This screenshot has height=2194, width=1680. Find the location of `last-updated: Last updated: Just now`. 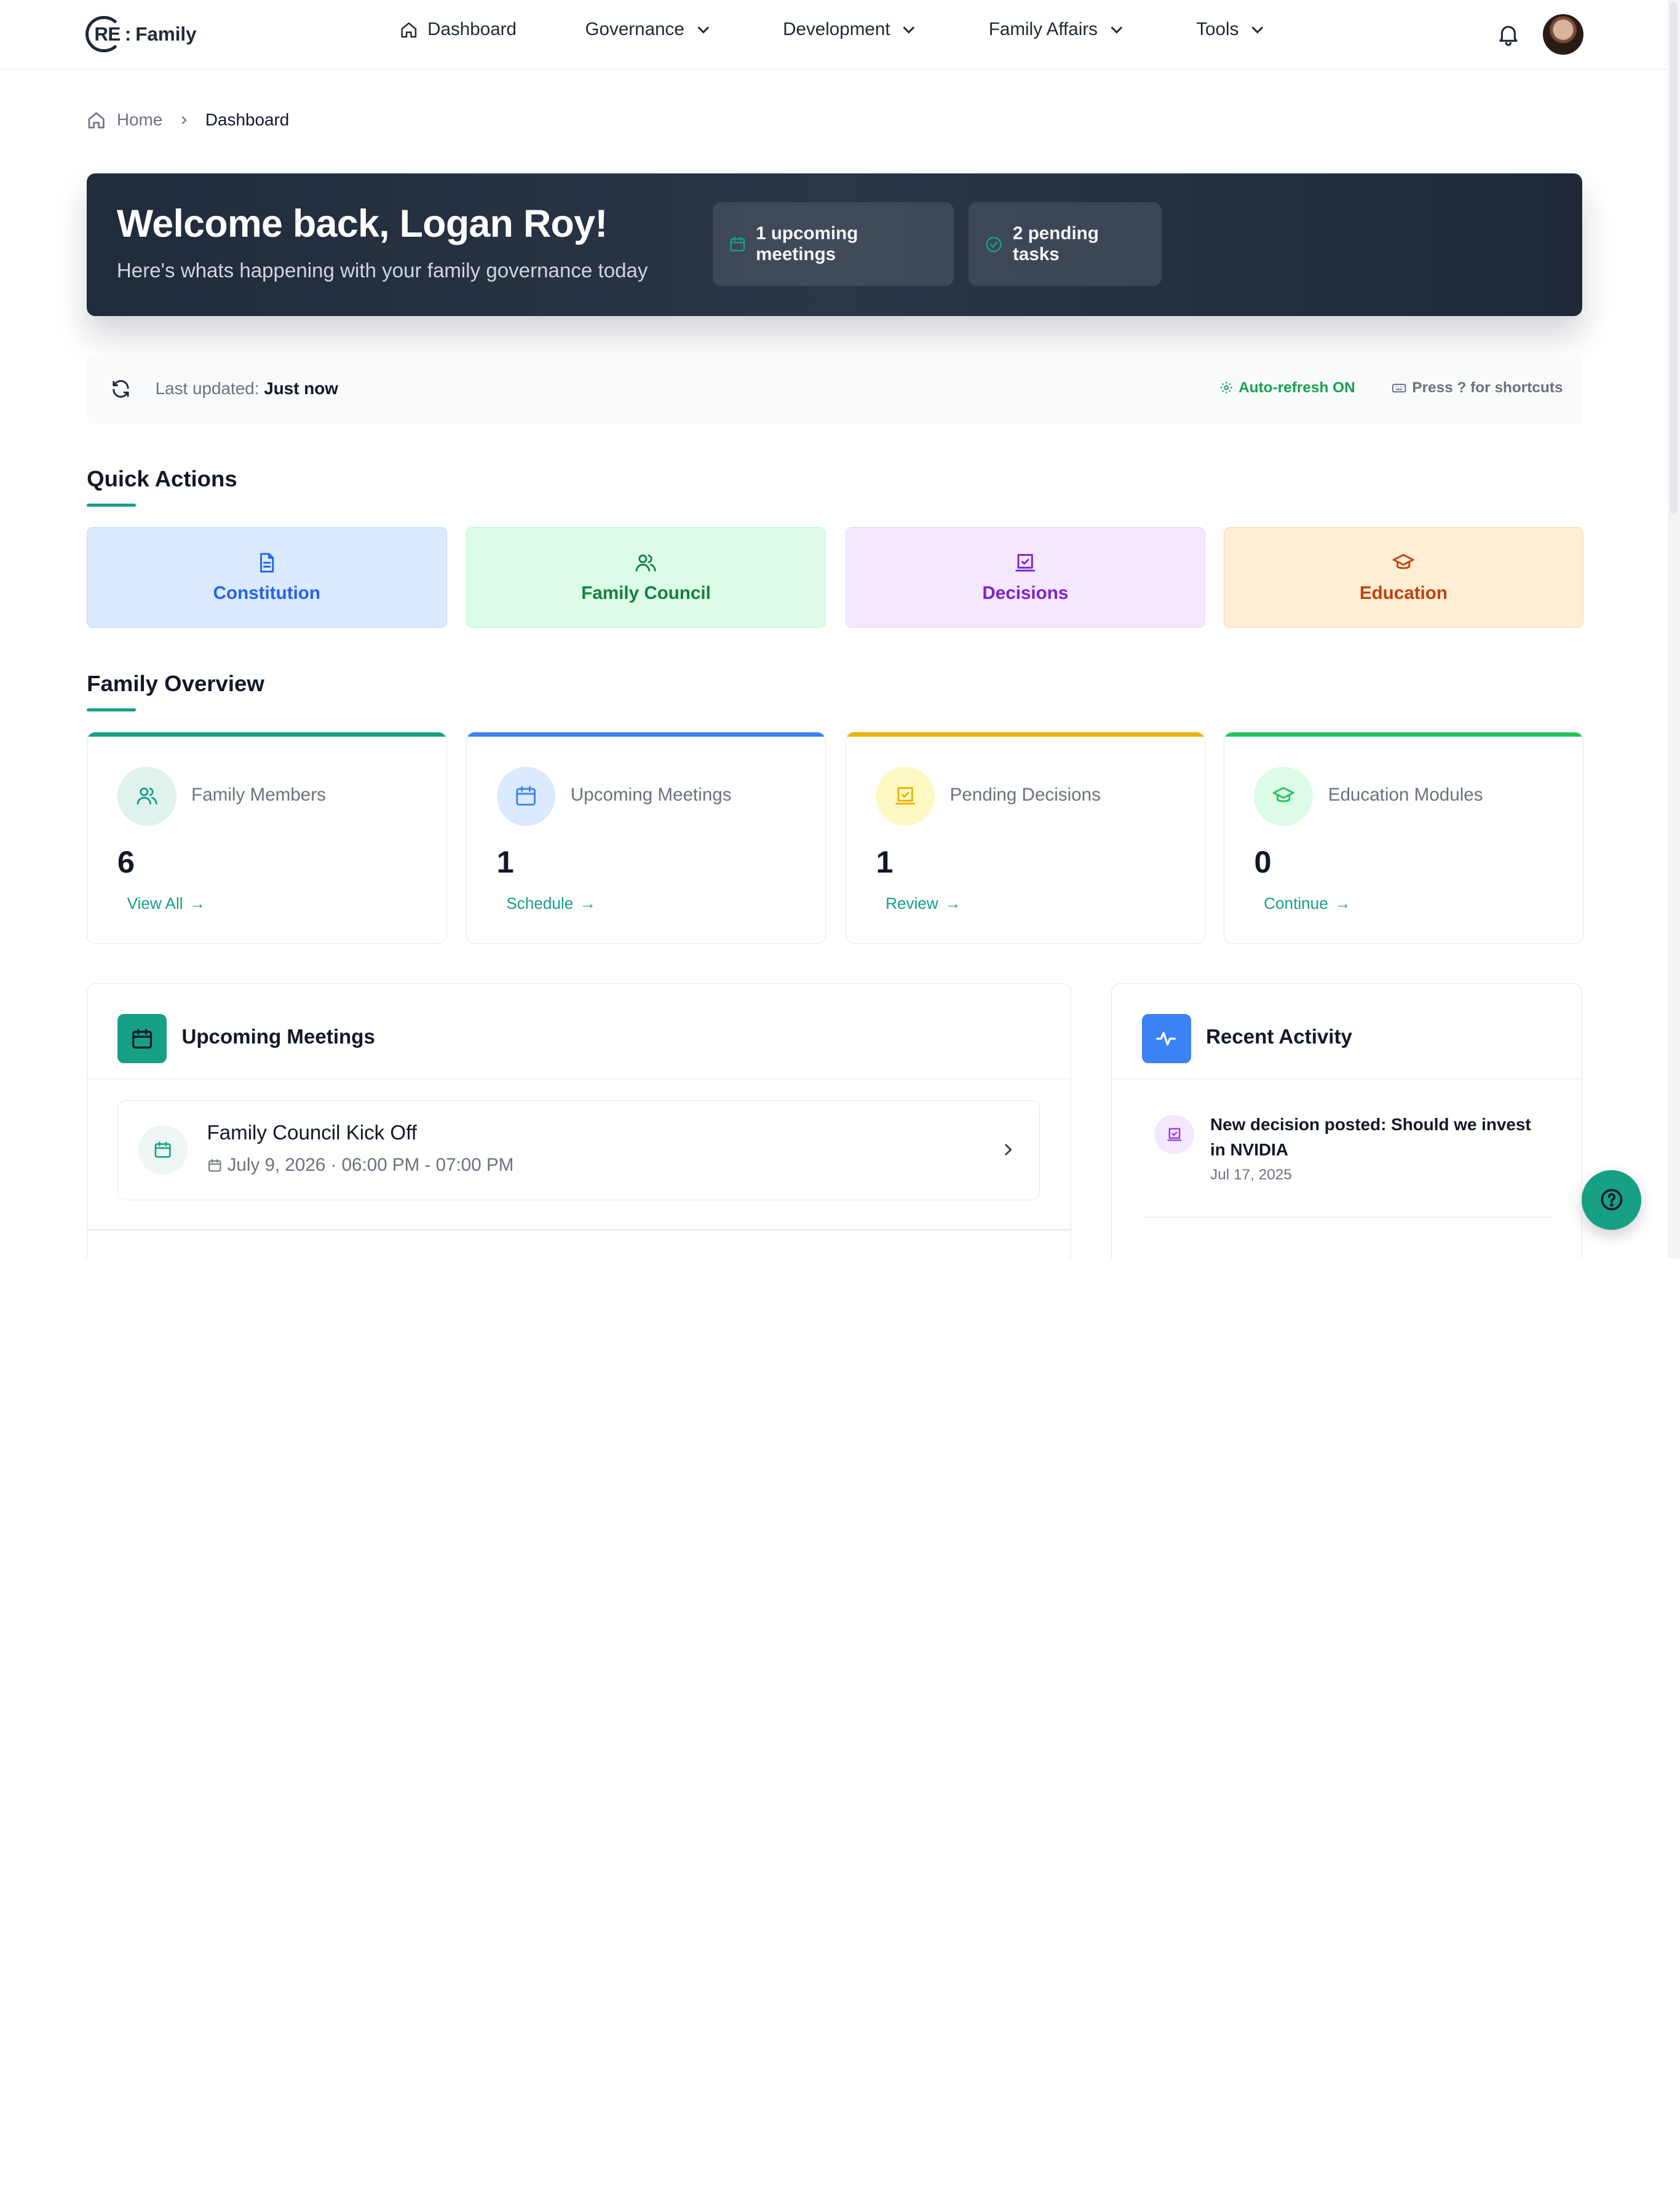

last-updated: Last updated: Just now is located at coordinates (246, 388).